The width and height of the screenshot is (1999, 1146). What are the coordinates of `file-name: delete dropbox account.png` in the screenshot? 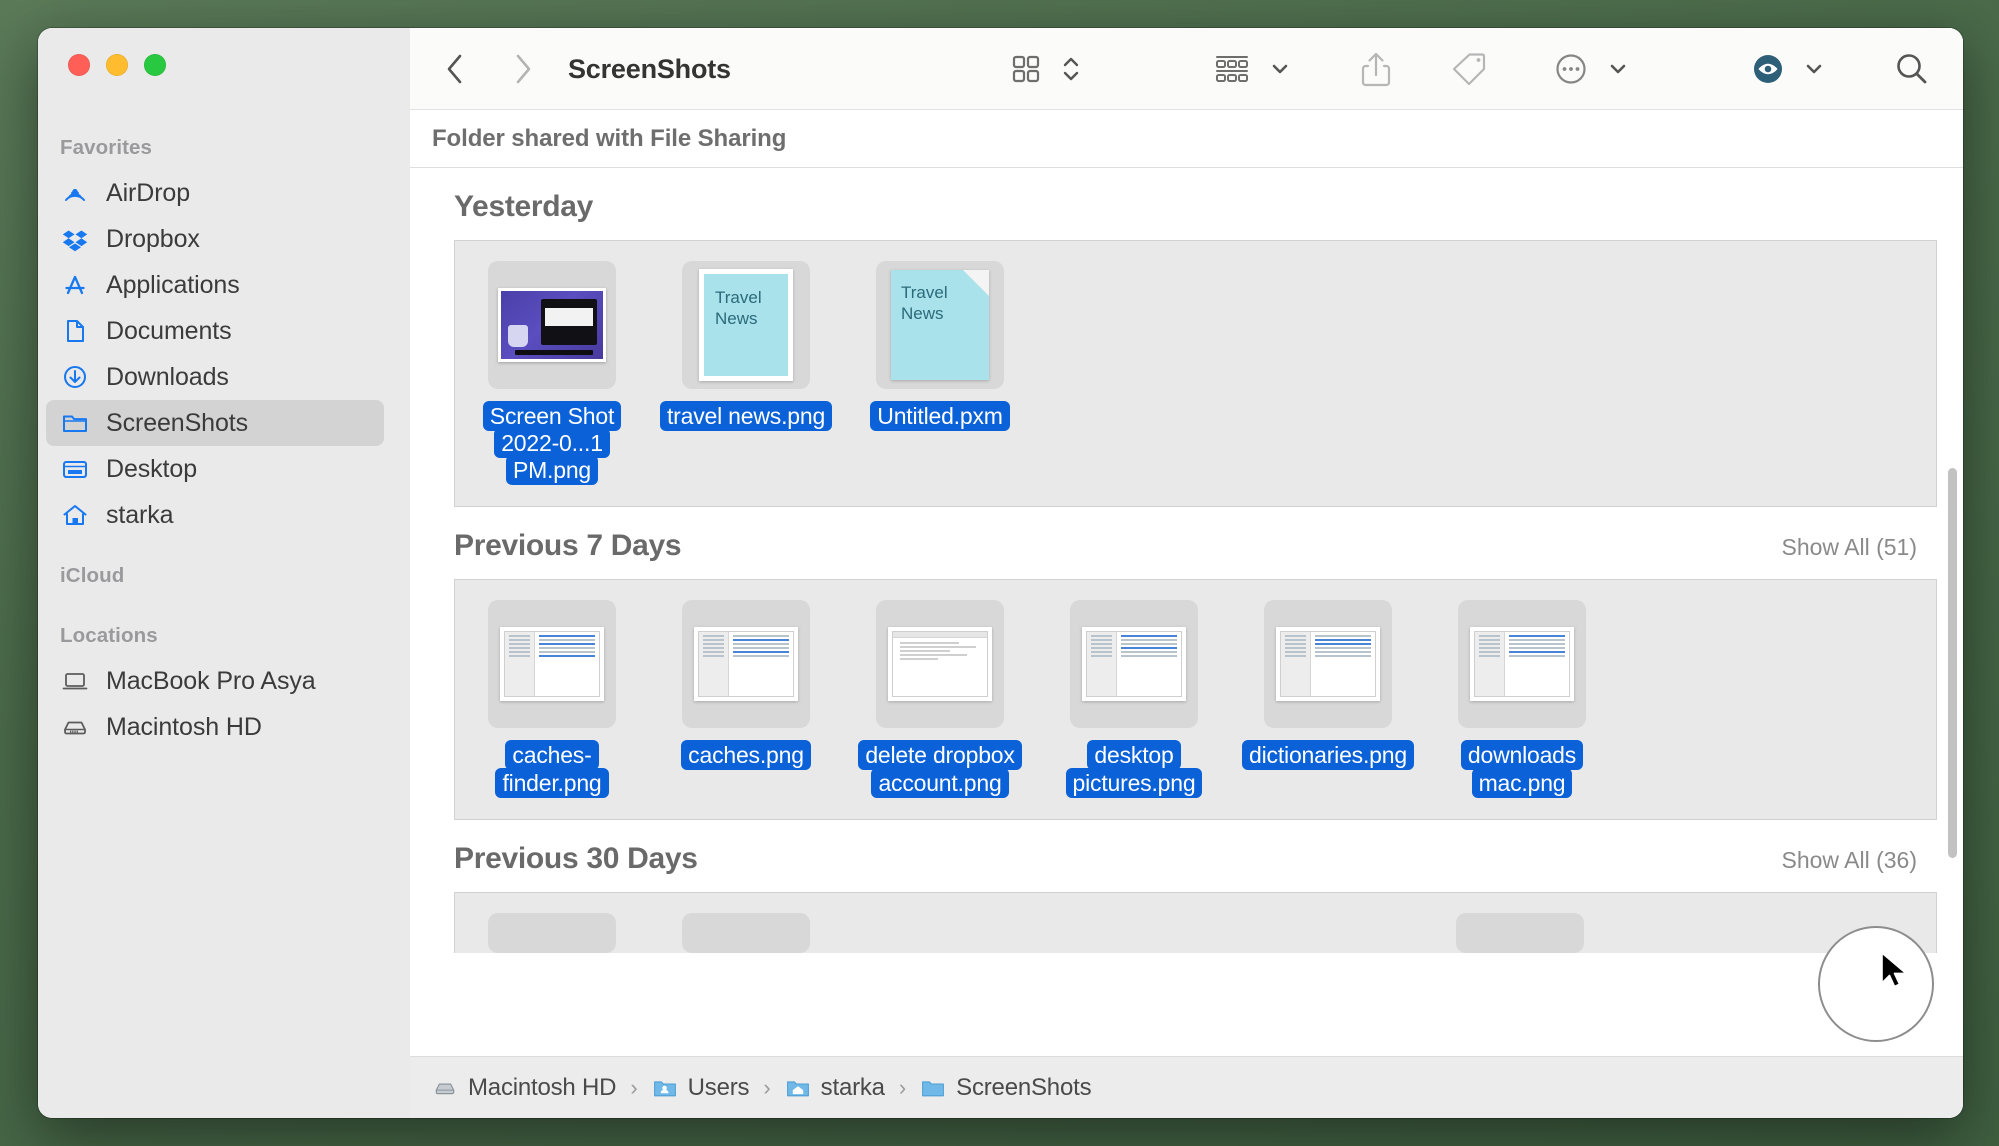 It's located at (940, 769).